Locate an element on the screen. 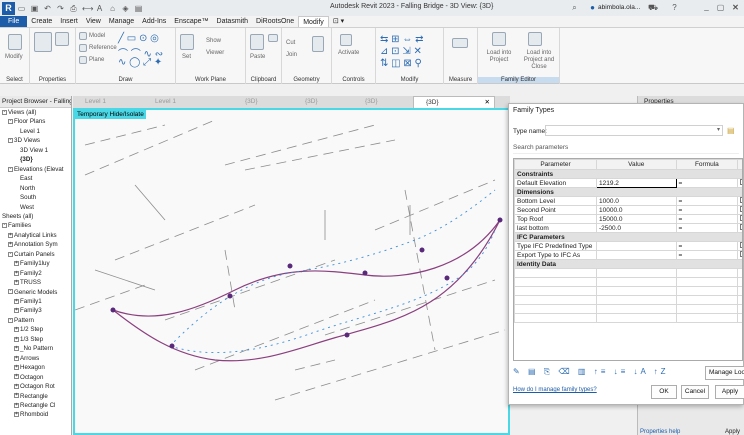 This screenshot has height=435, width=744. tree-item: - Generic Models is located at coordinates (32, 293).